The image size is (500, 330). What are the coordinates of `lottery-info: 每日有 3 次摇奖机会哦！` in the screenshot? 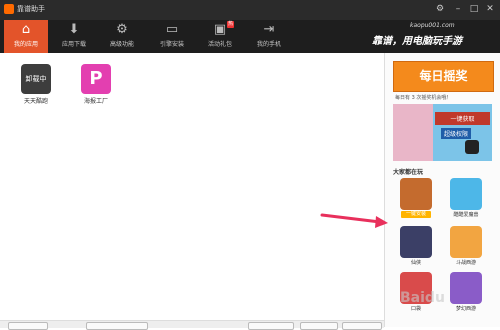 It's located at (423, 98).